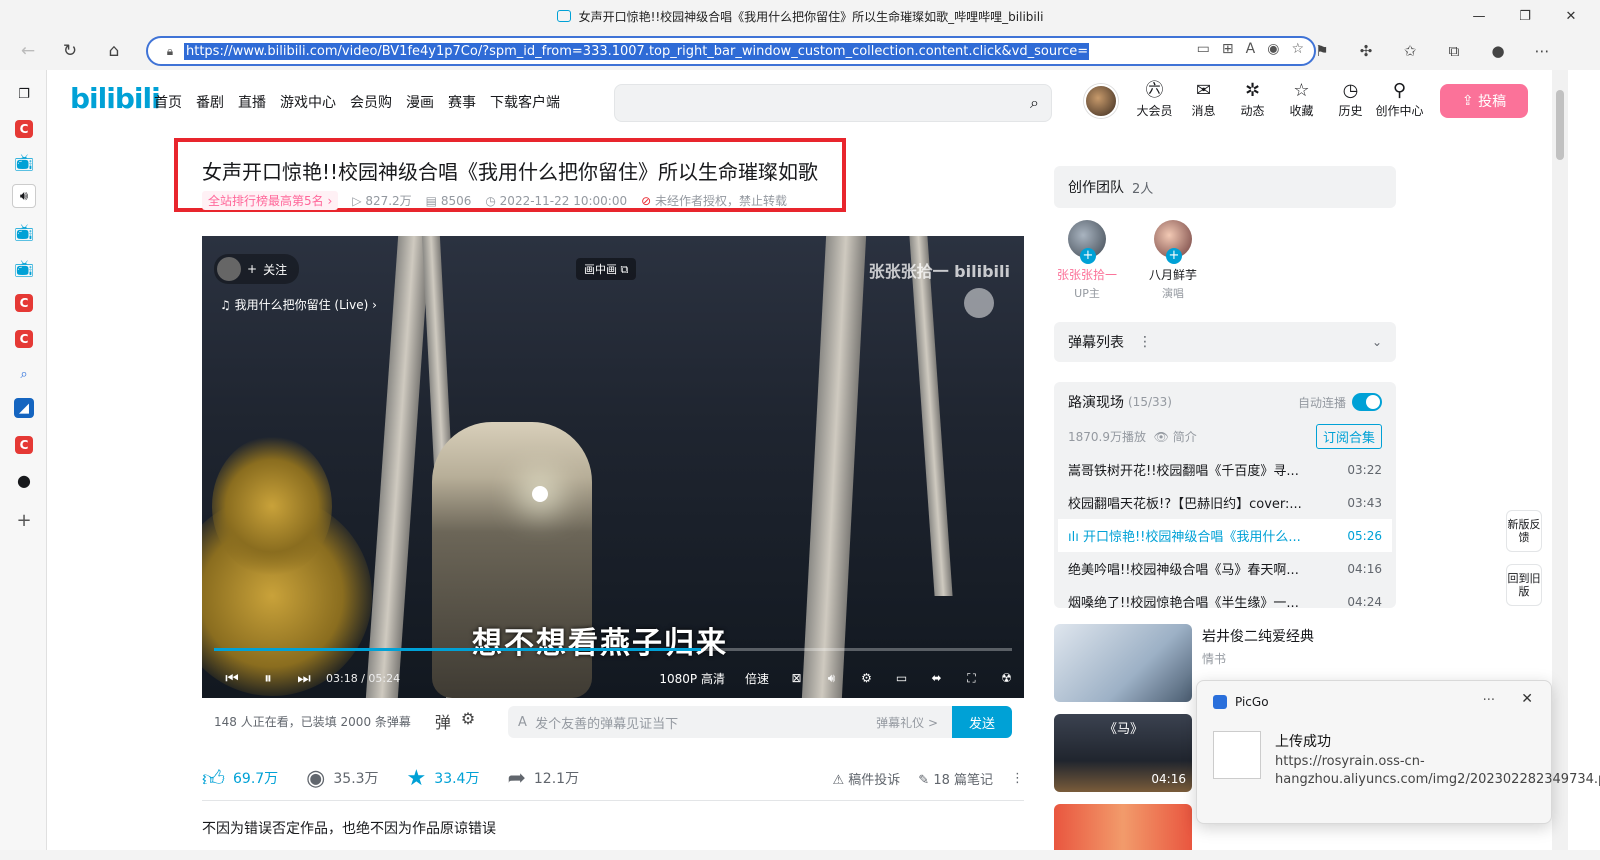  I want to click on send-button: 发送, so click(982, 722).